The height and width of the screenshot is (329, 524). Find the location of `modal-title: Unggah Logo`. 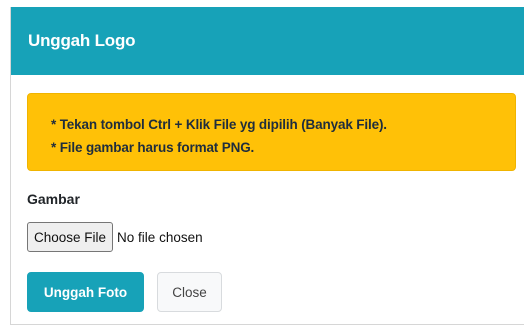

modal-title: Unggah Logo is located at coordinates (82, 40).